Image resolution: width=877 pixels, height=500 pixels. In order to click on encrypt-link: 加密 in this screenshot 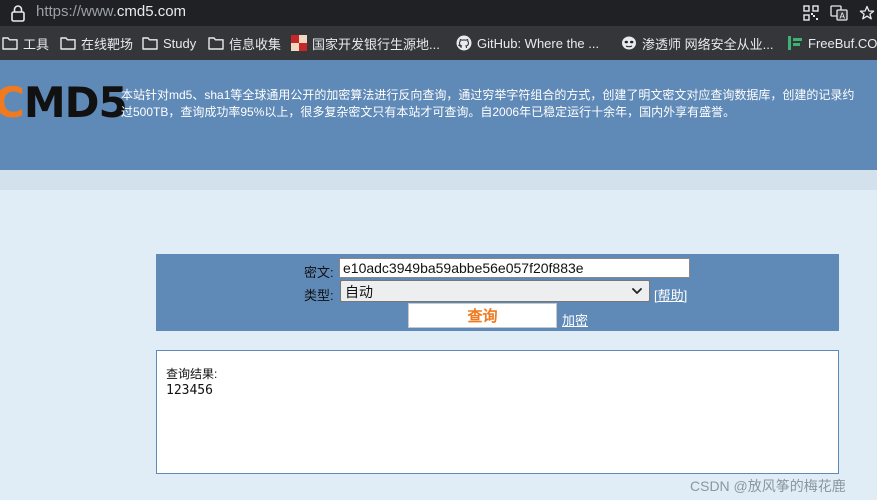, I will do `click(575, 319)`.